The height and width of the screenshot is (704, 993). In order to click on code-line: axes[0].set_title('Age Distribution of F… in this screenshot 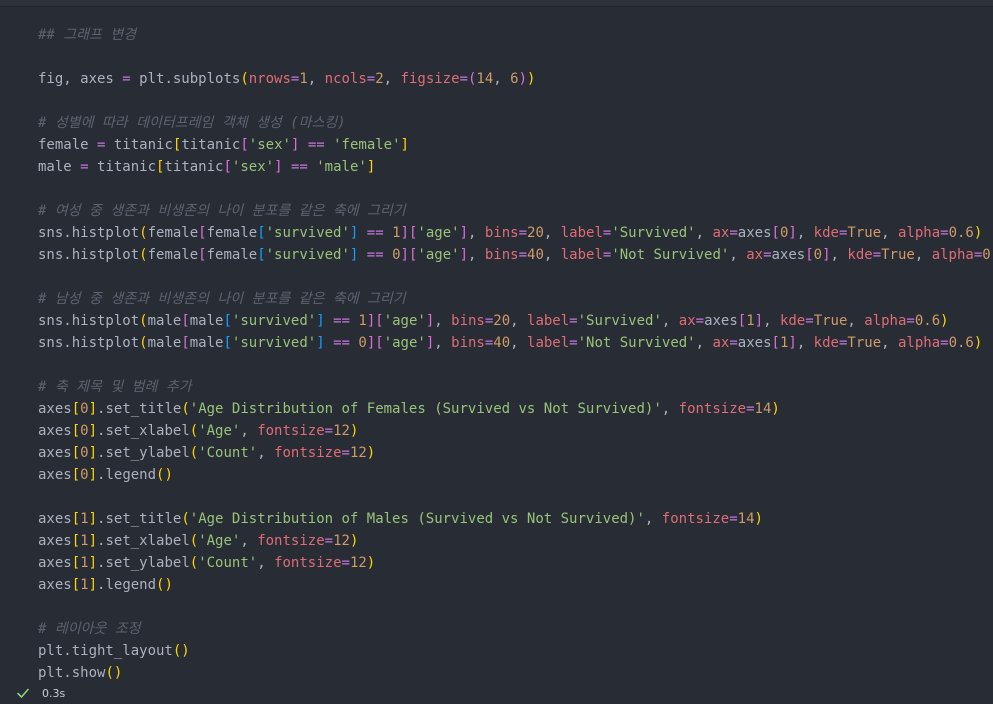, I will do `click(515, 409)`.